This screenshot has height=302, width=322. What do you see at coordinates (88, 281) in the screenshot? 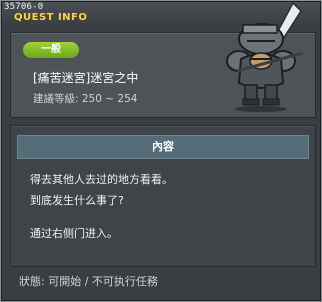
I see `quest-status: 狀態: 可開始 / 不可执行任務` at bounding box center [88, 281].